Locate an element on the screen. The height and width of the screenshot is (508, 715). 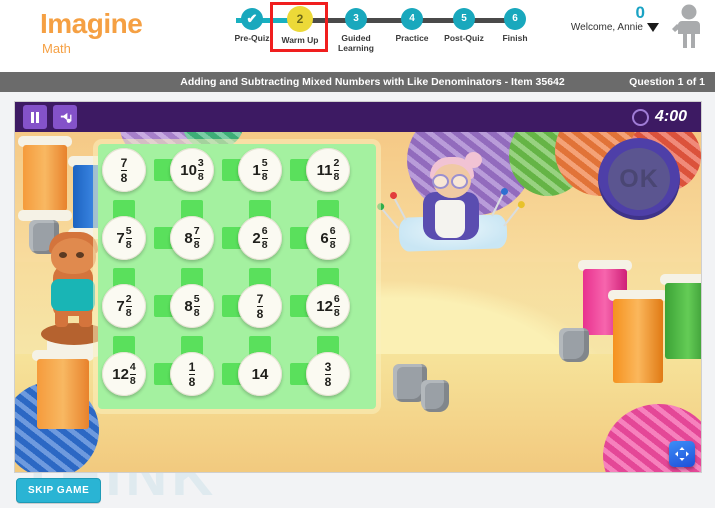
board-tile-r4-c3: 14 is located at coordinates (260, 374).